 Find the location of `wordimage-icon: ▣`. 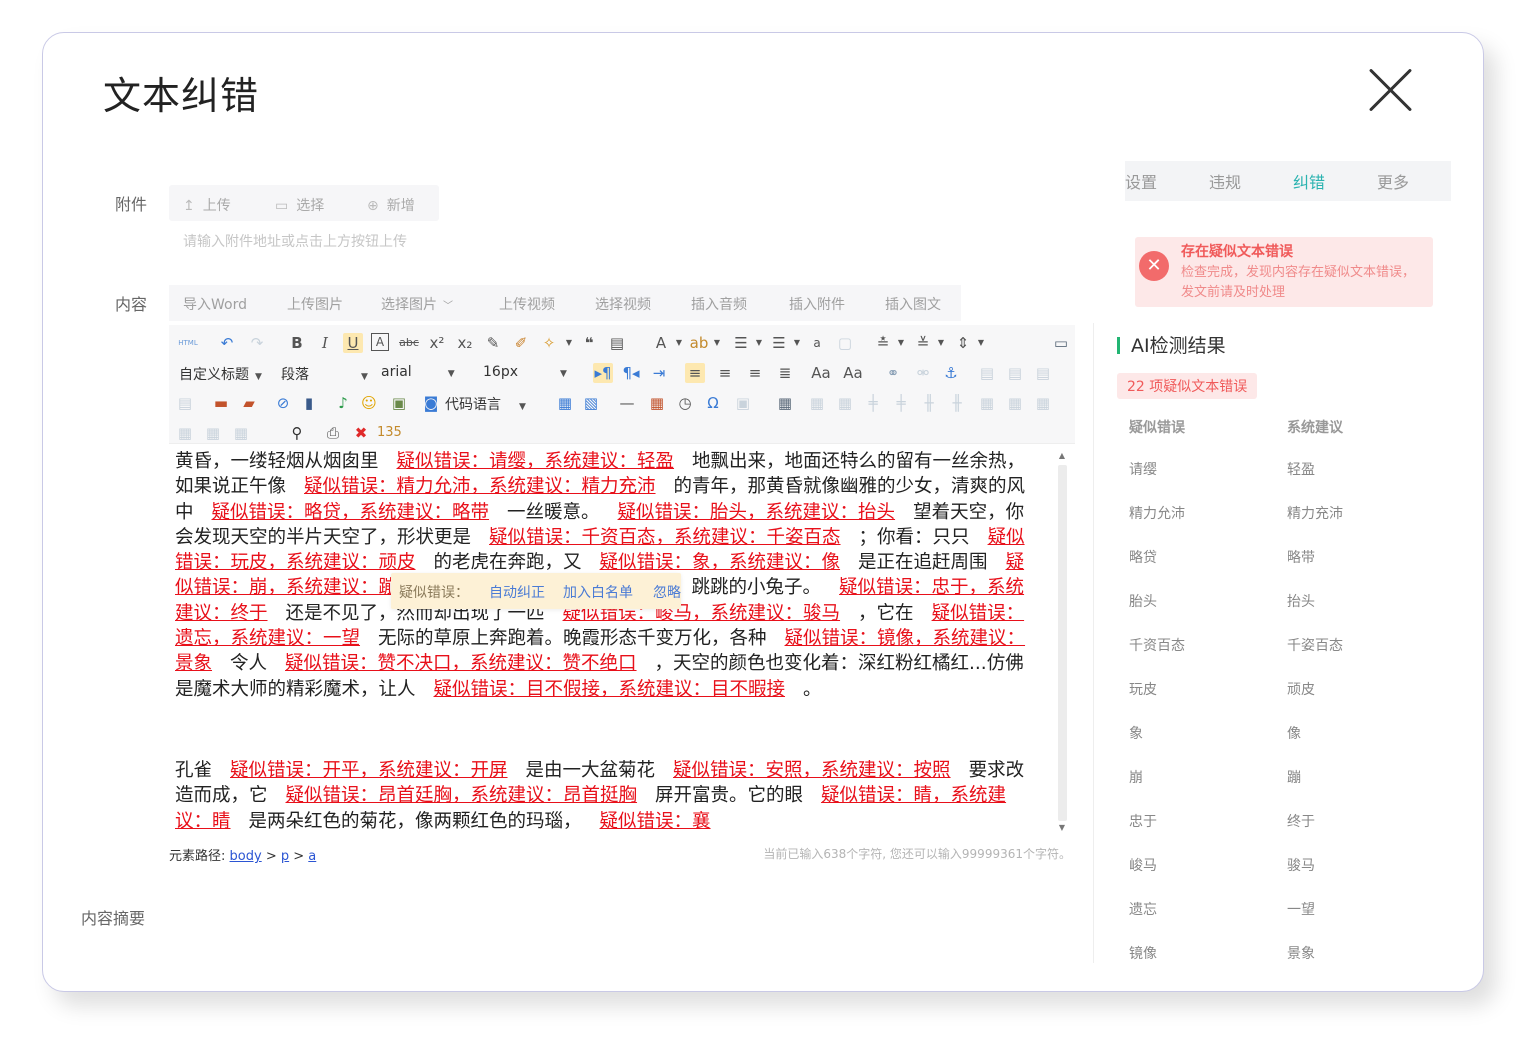

wordimage-icon: ▣ is located at coordinates (743, 403).